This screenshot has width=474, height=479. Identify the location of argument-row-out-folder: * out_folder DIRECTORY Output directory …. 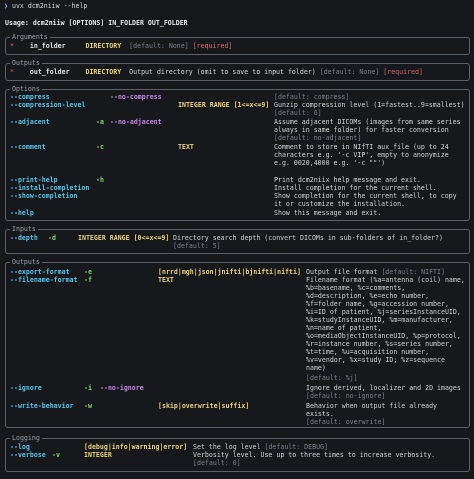
(216, 72).